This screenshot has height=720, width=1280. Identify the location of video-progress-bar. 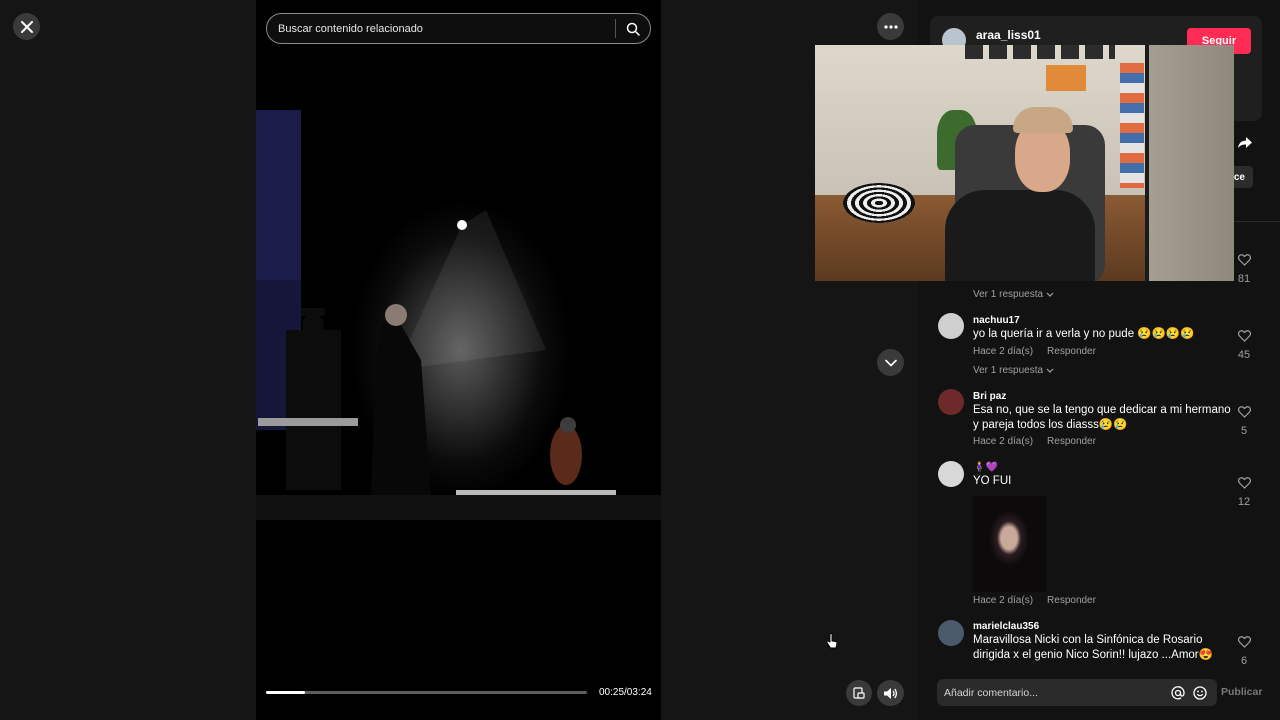
(426, 692).